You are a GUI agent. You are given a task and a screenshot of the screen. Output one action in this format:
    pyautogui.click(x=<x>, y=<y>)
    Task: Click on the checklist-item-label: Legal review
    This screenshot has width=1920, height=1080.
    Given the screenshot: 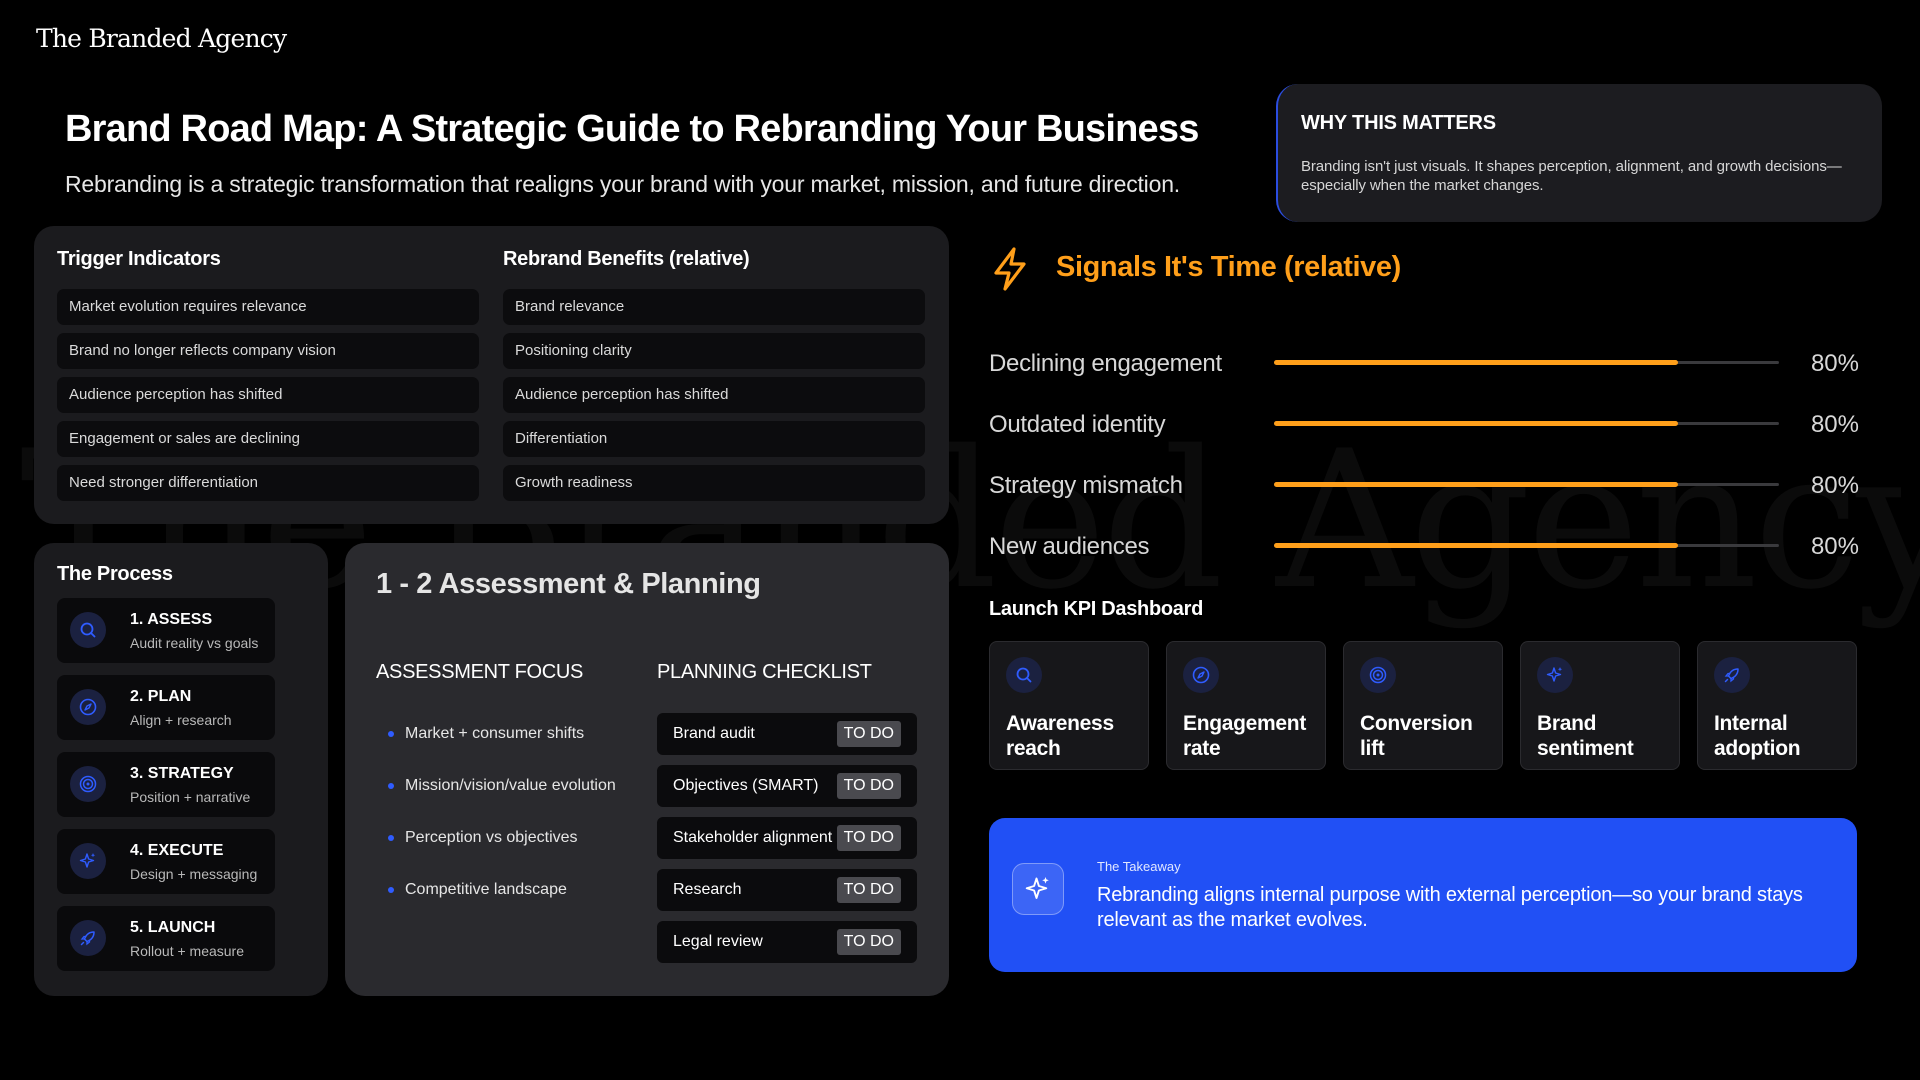 What is the action you would take?
    pyautogui.click(x=718, y=941)
    